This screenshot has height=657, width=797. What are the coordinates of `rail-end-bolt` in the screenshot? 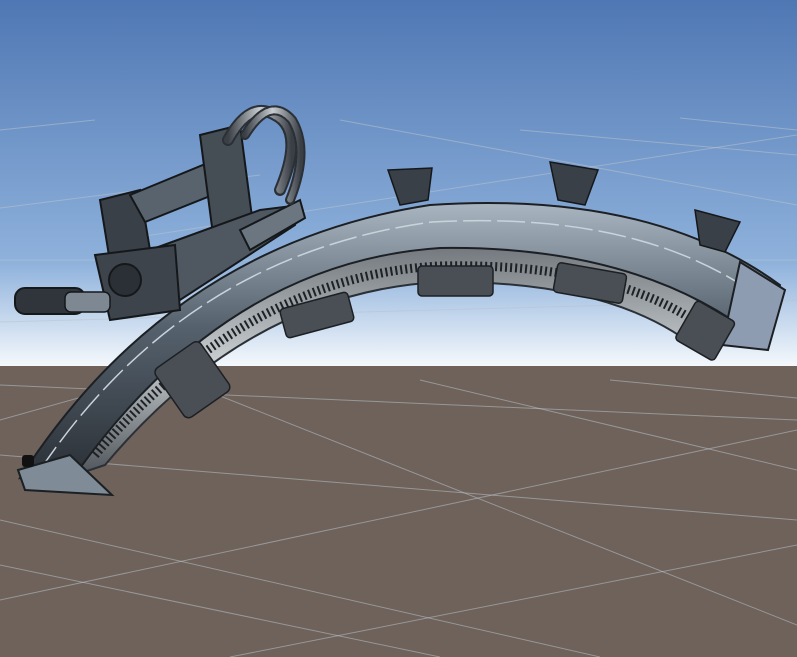 It's located at (28, 461).